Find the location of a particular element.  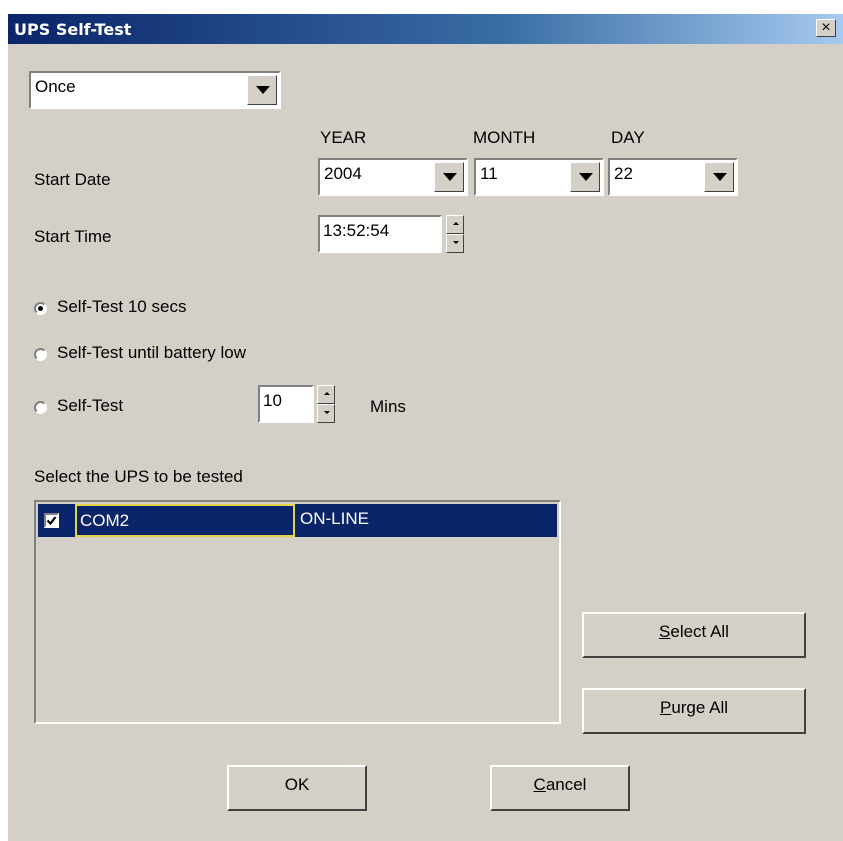

cancel-button: Cancel is located at coordinates (560, 788).